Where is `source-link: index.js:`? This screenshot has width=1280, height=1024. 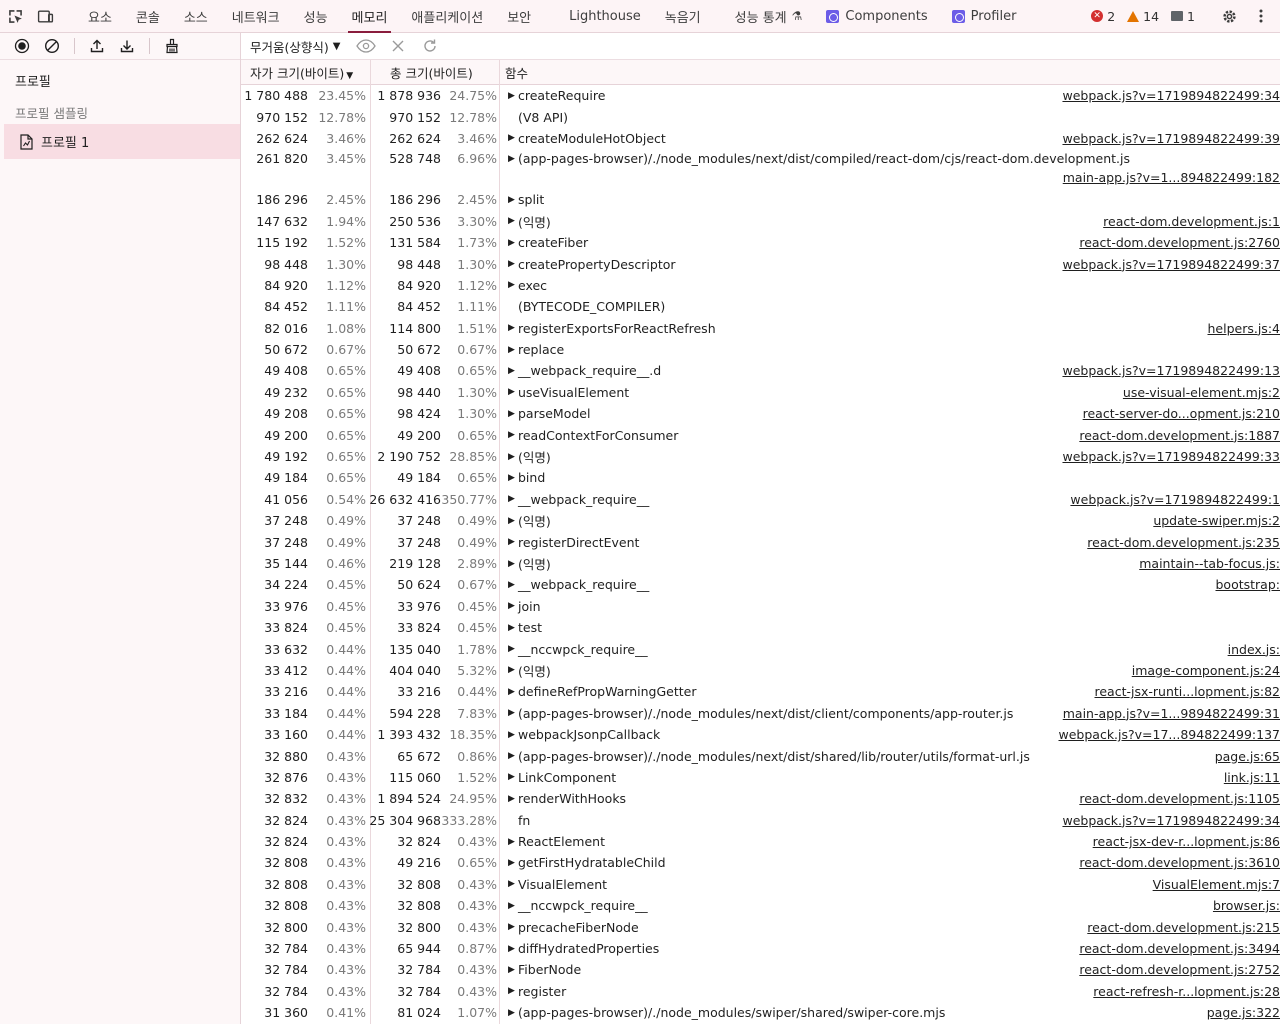
source-link: index.js: is located at coordinates (1254, 649).